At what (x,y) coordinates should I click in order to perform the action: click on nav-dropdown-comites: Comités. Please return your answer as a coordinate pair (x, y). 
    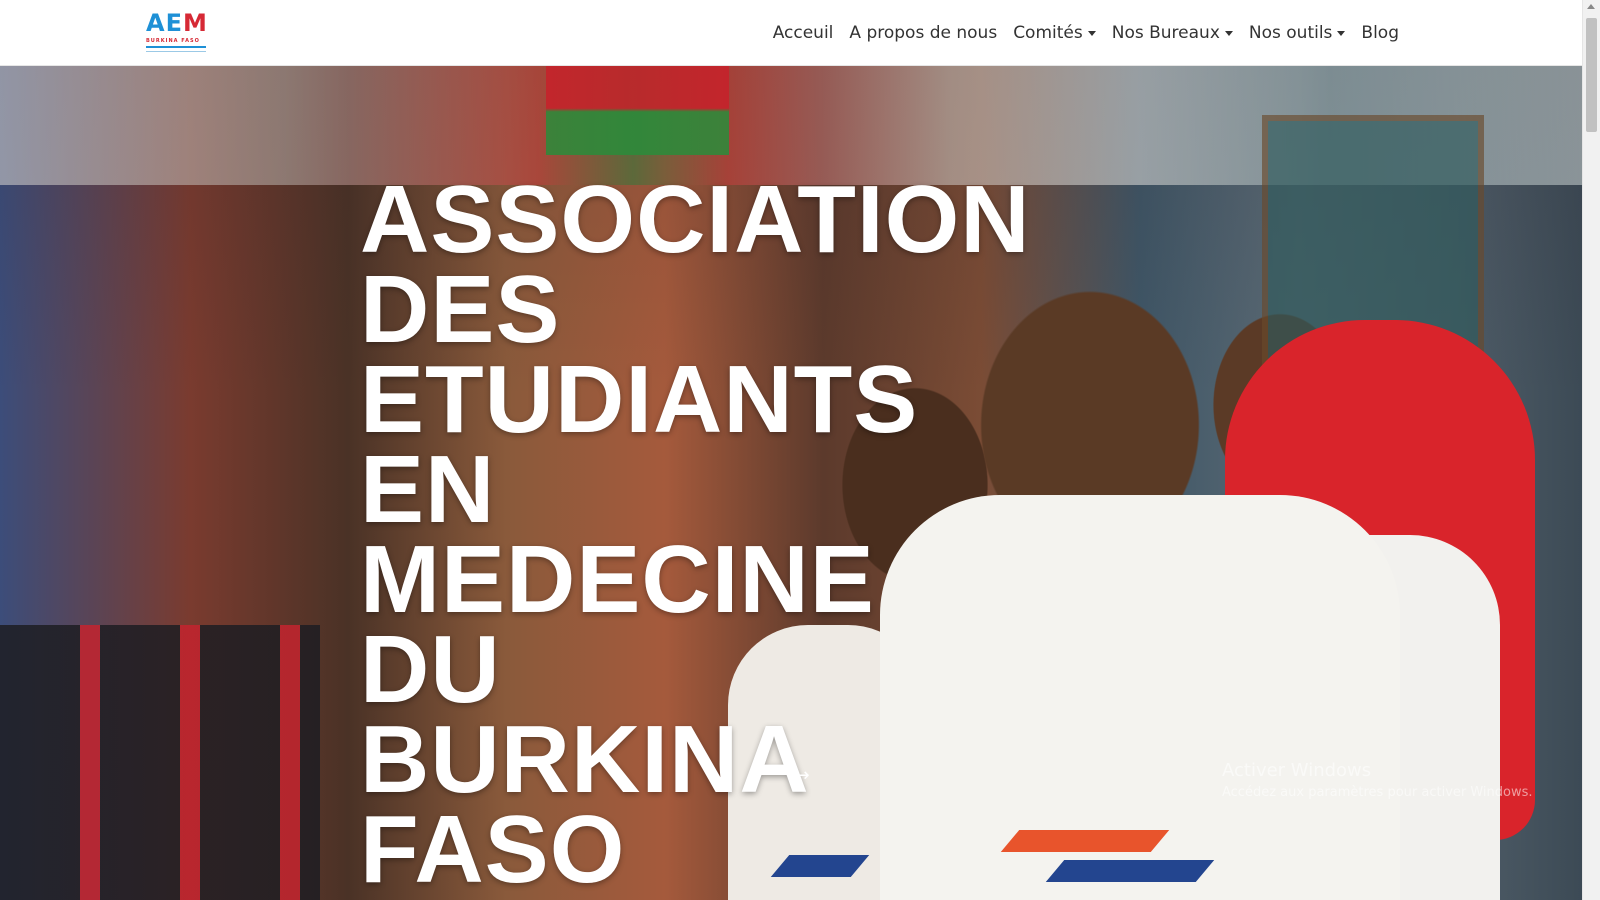
    Looking at the image, I should click on (1054, 33).